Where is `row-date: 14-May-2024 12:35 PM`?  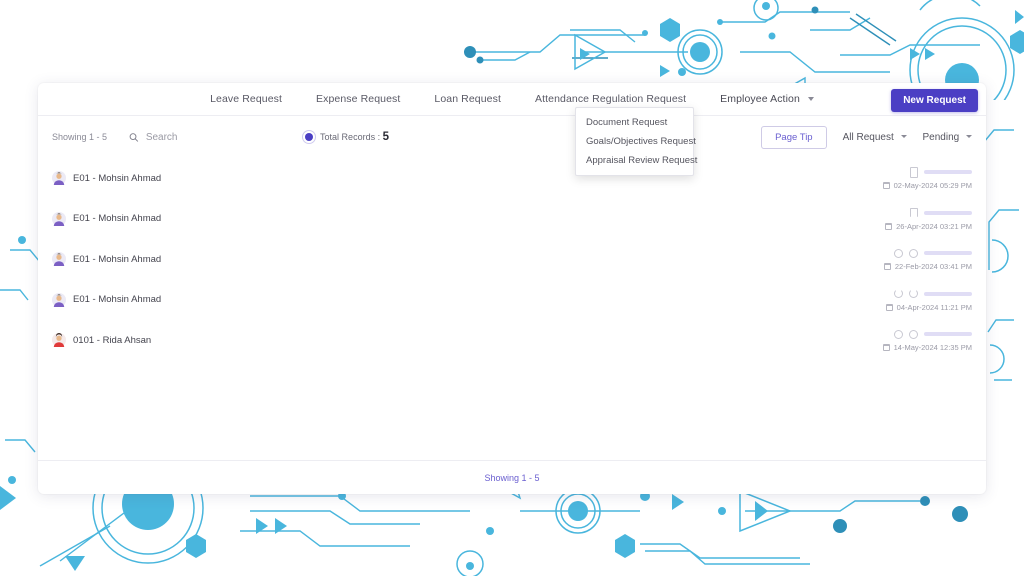
row-date: 14-May-2024 12:35 PM is located at coordinates (927, 348).